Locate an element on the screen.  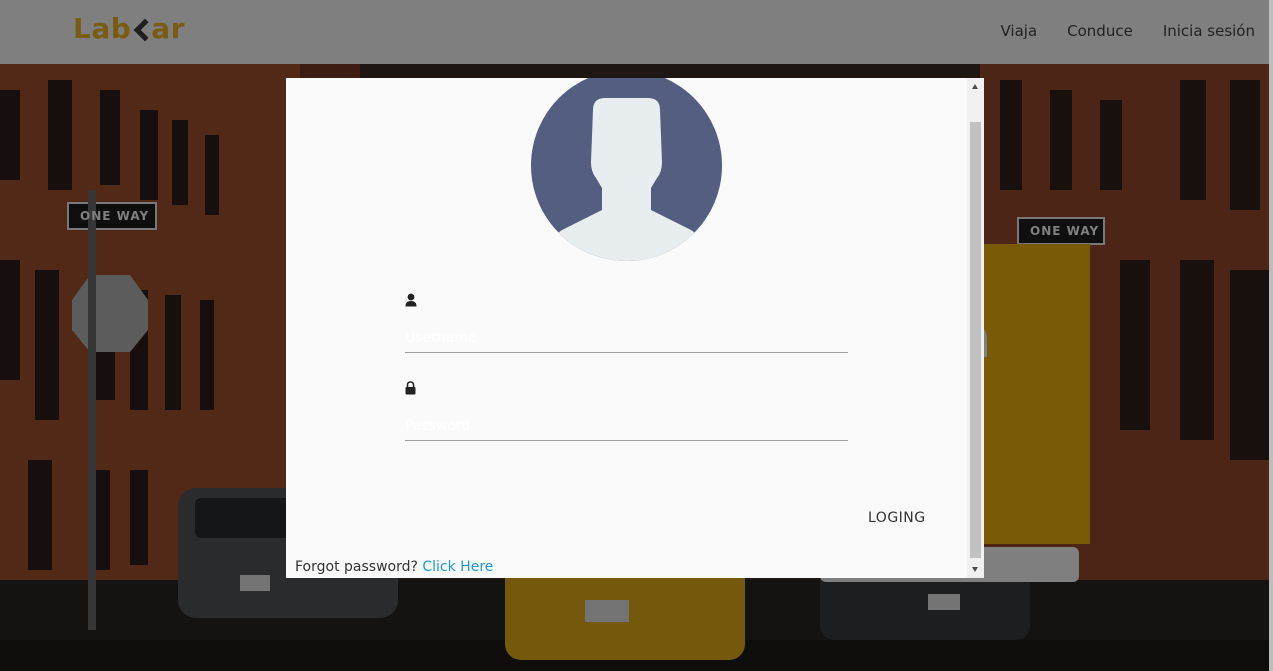
username-input is located at coordinates (626, 339).